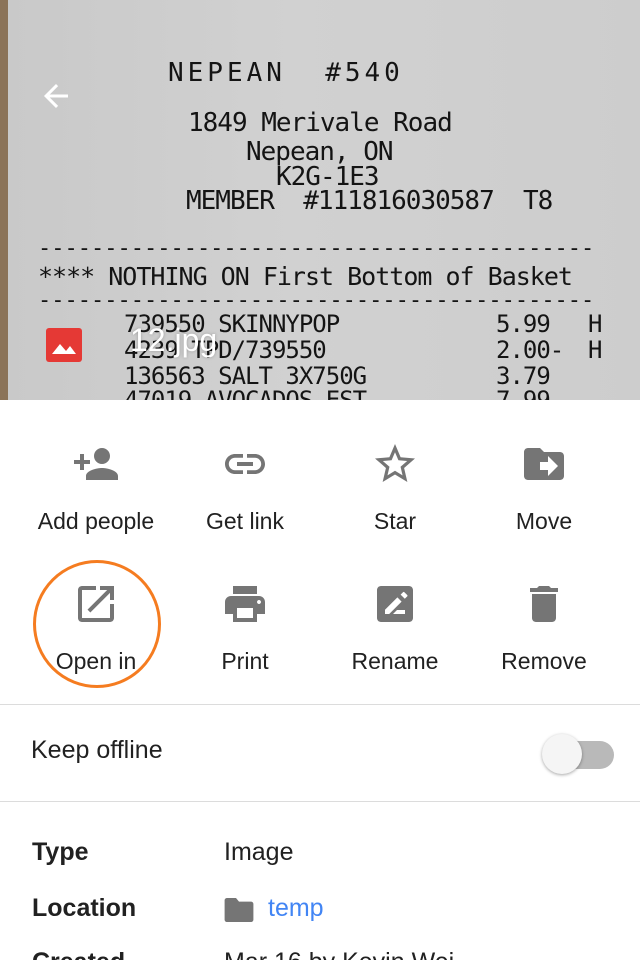  What do you see at coordinates (369, 201) in the screenshot?
I see `receipt-member: MEMBER #111816030587 T8` at bounding box center [369, 201].